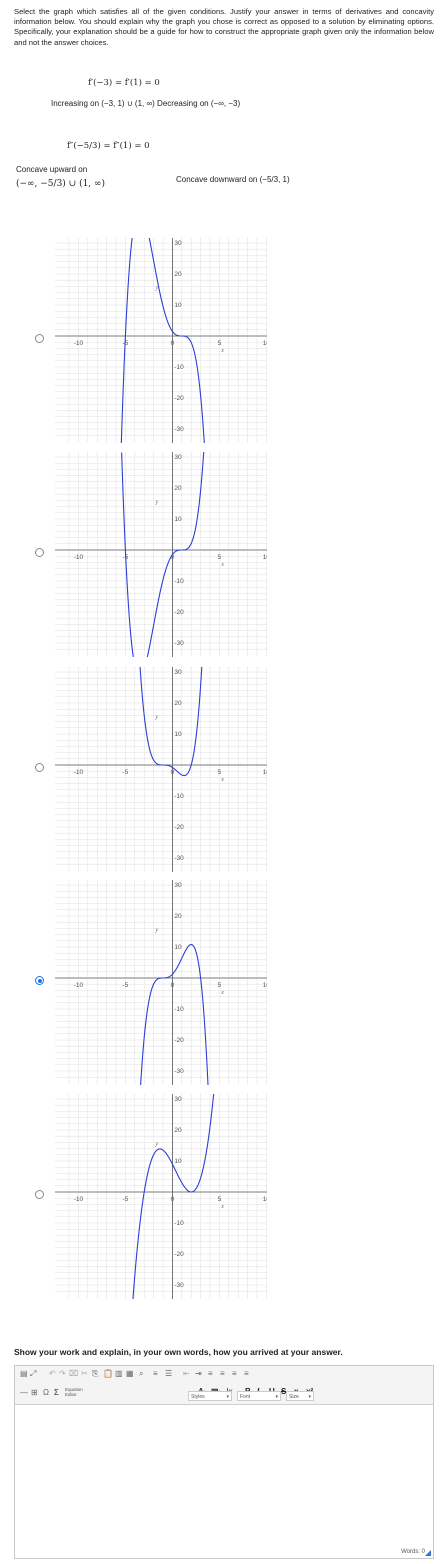  I want to click on resize-handle, so click(428, 1553).